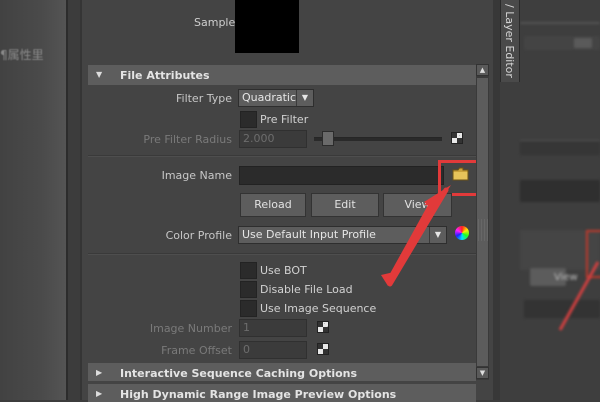  I want to click on color-wheel-icon, so click(462, 233).